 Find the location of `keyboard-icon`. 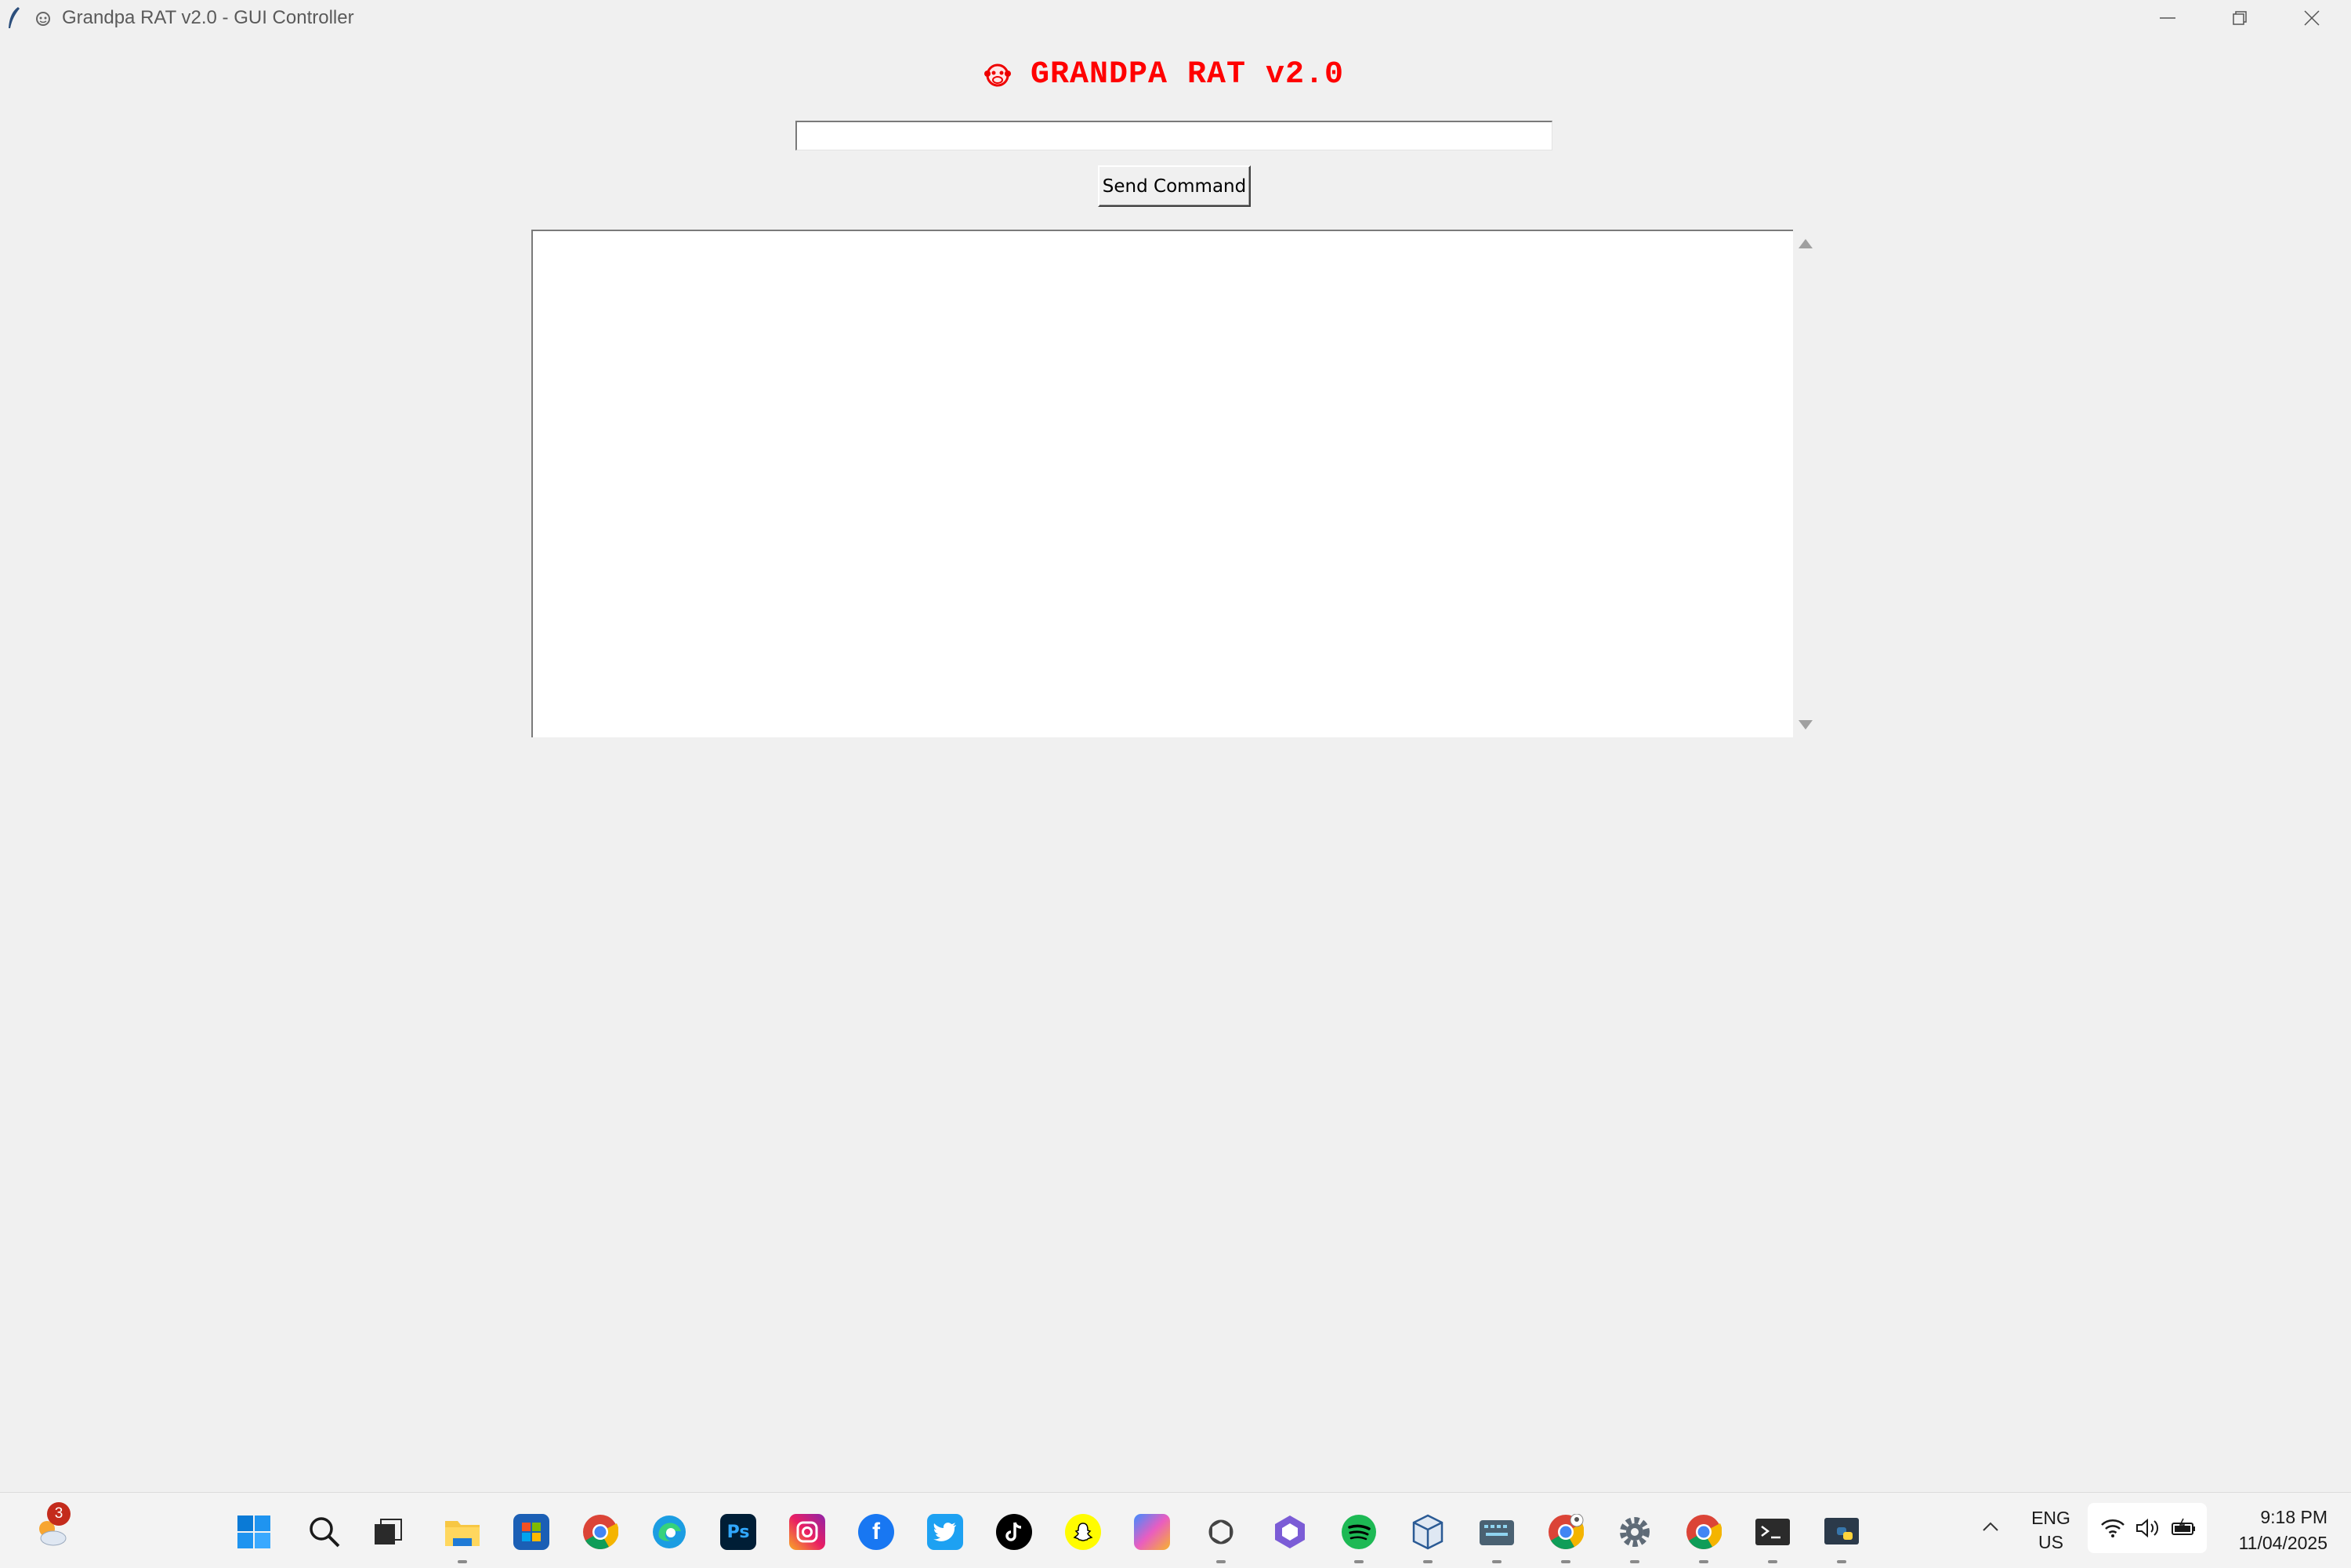

keyboard-icon is located at coordinates (1497, 1533).